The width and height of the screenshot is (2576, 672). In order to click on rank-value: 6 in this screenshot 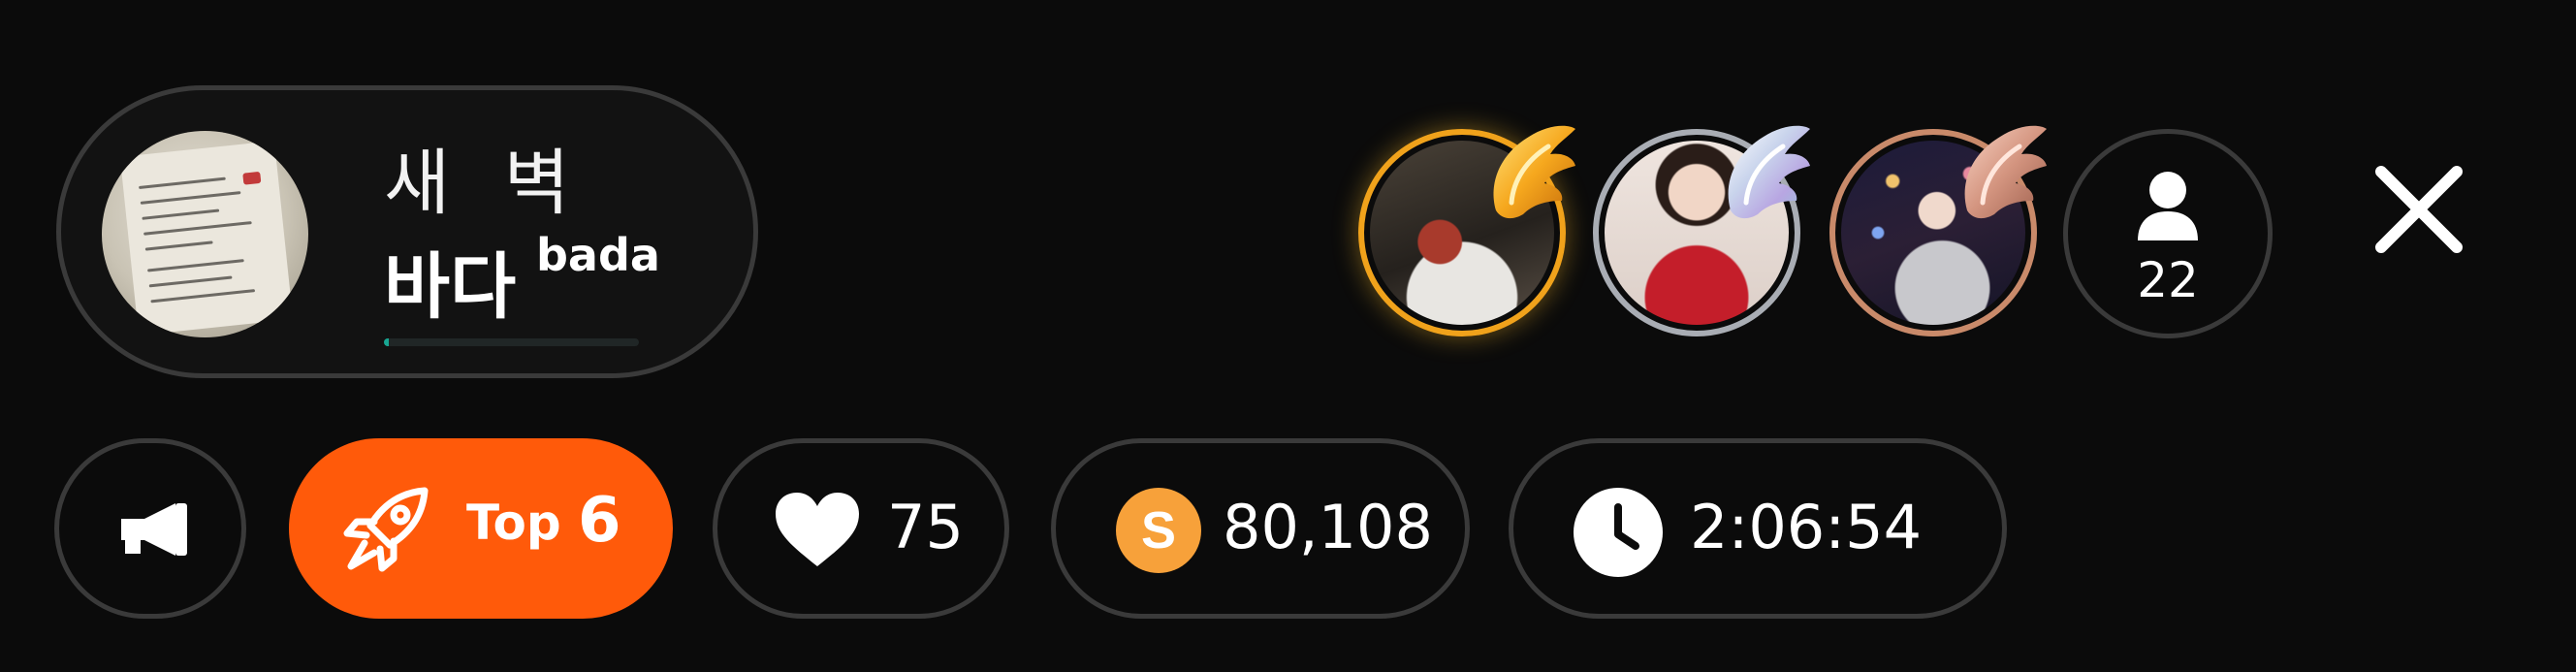, I will do `click(599, 521)`.